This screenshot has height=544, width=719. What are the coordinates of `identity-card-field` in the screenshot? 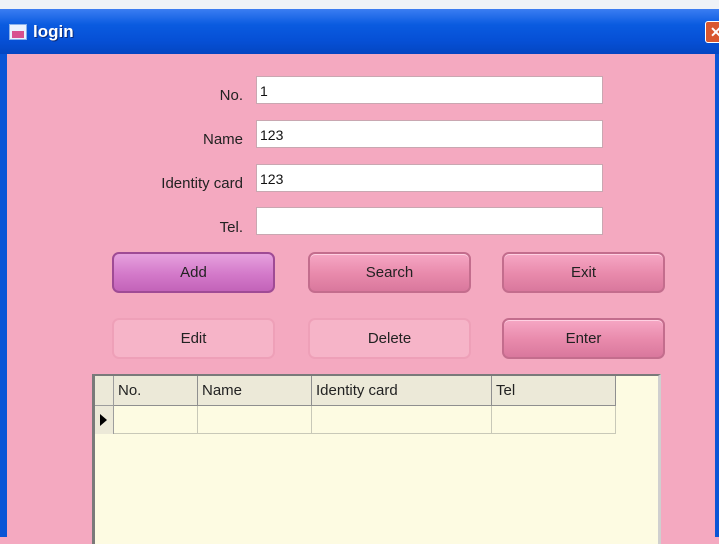 It's located at (429, 178).